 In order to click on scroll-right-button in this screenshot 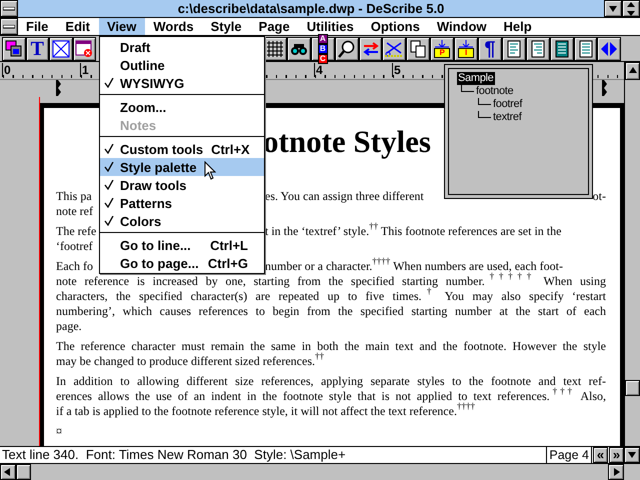, I will do `click(616, 472)`.